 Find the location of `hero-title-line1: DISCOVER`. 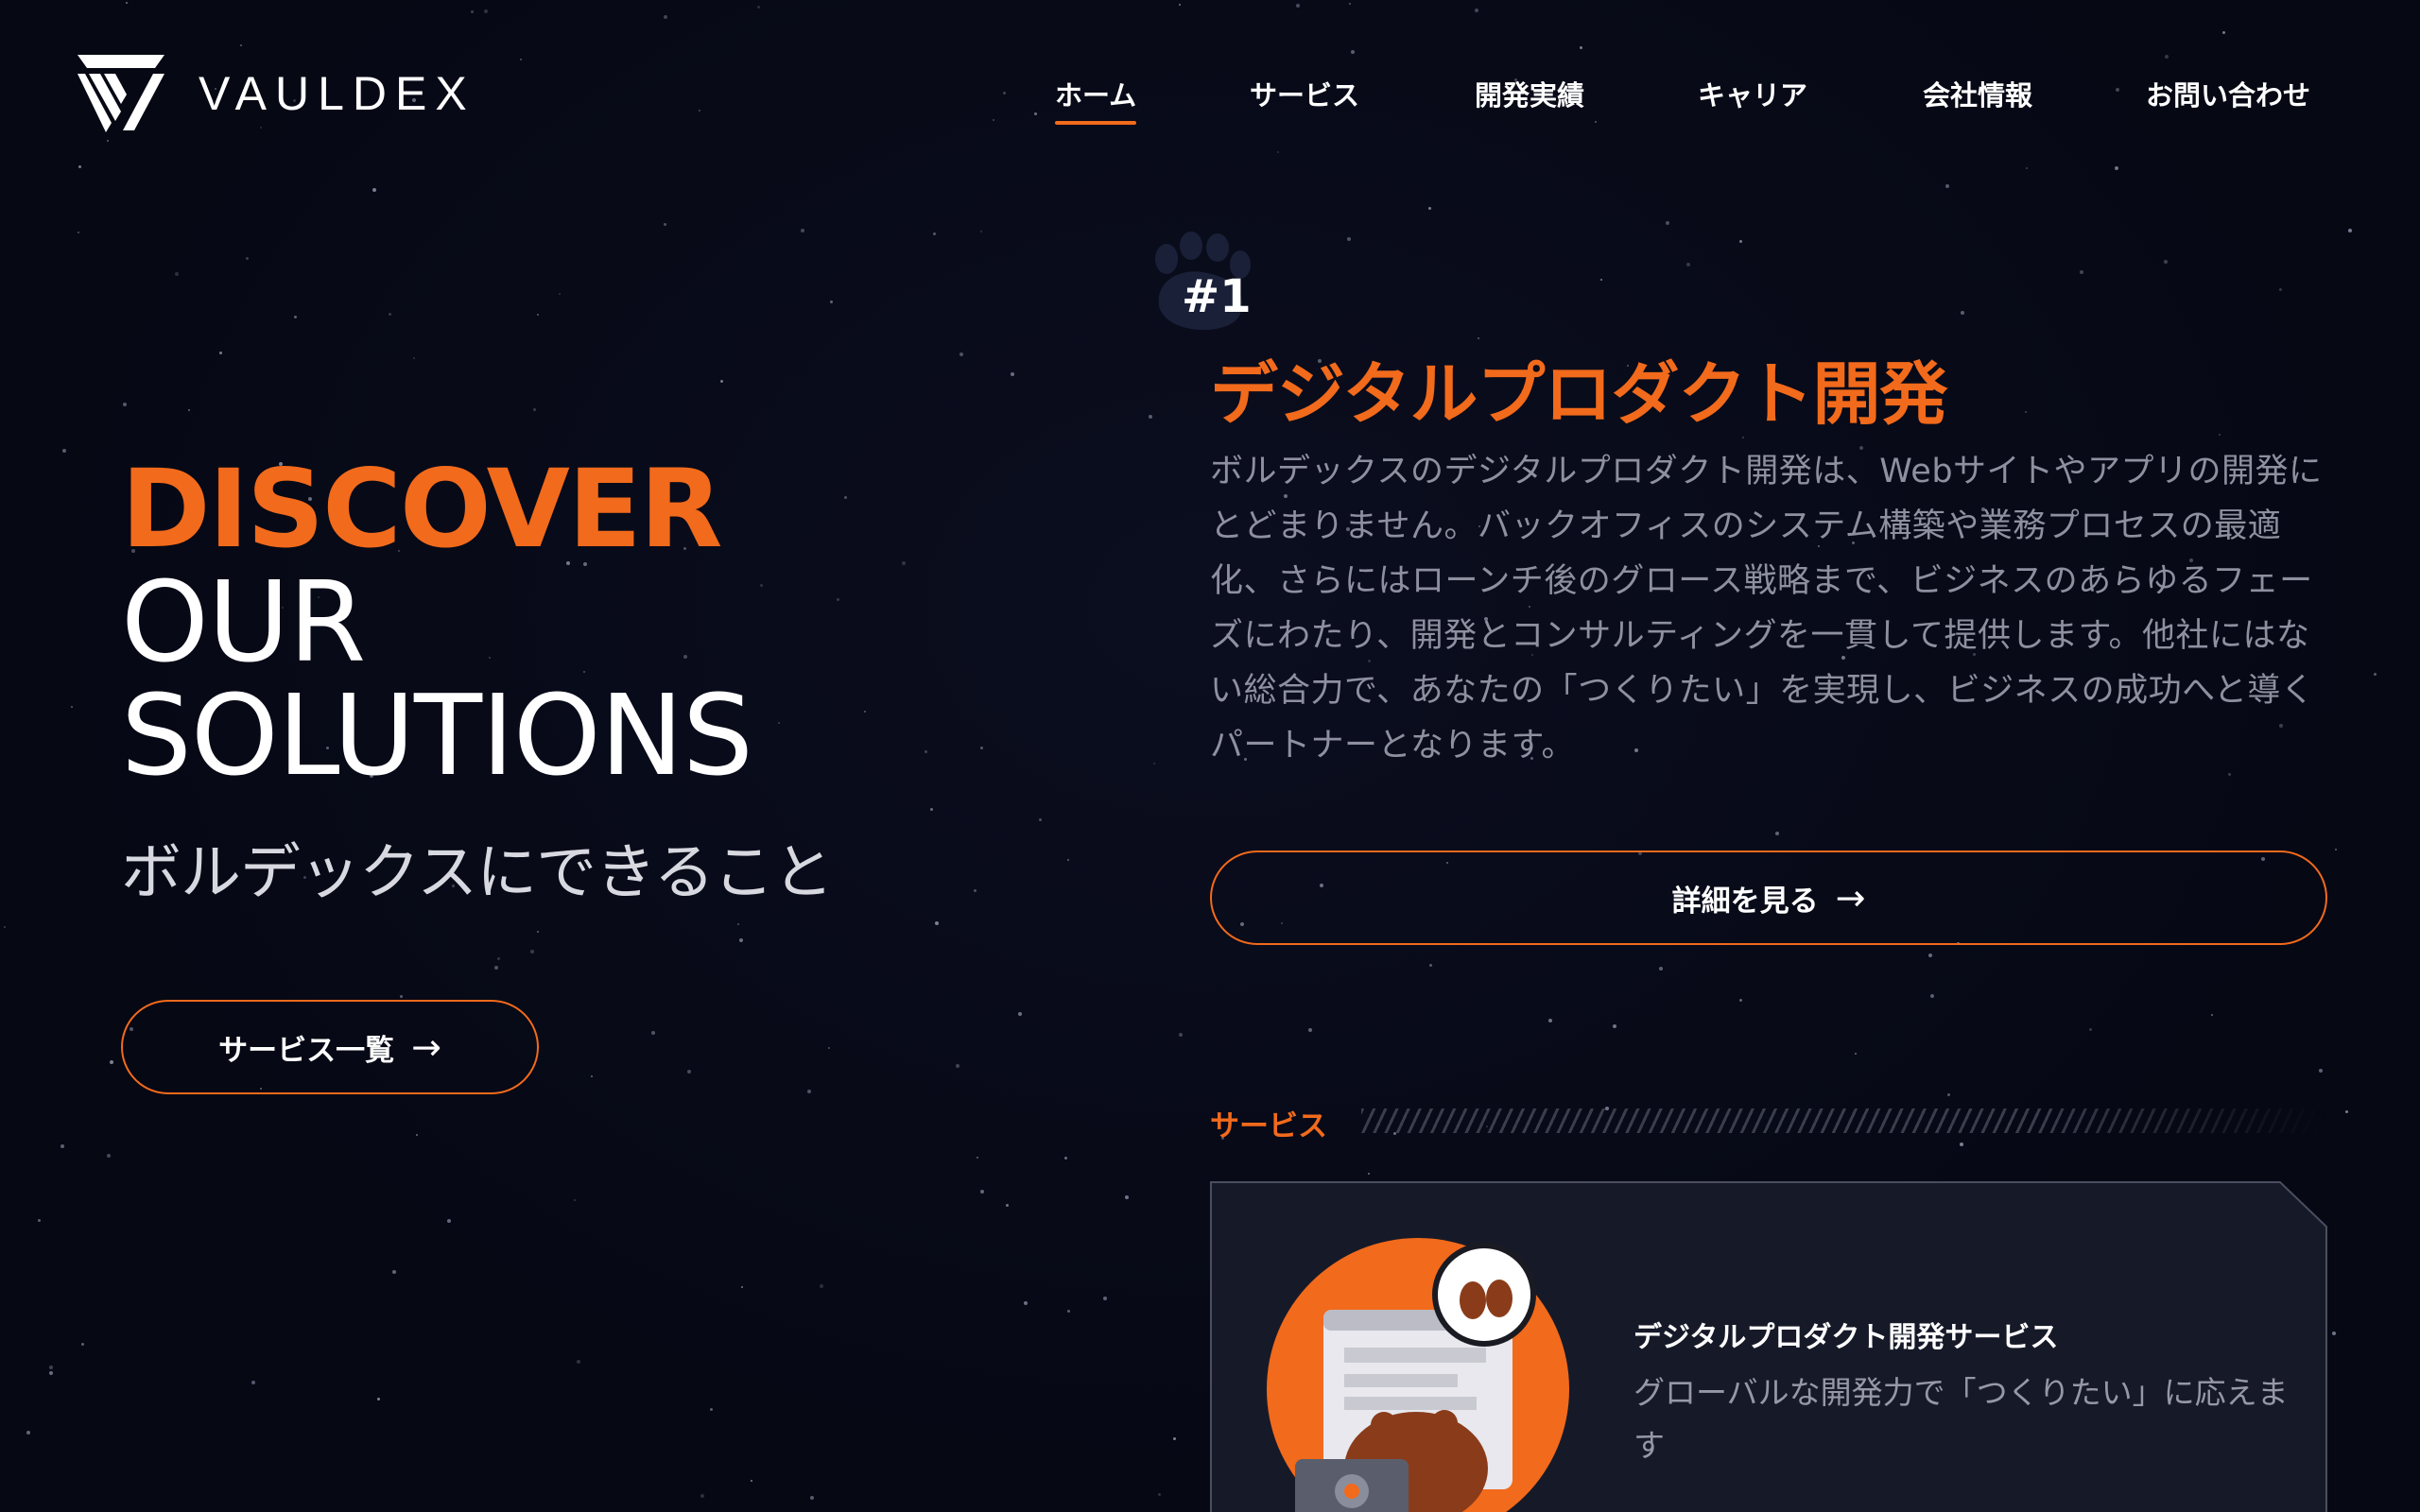

hero-title-line1: DISCOVER is located at coordinates (422, 509).